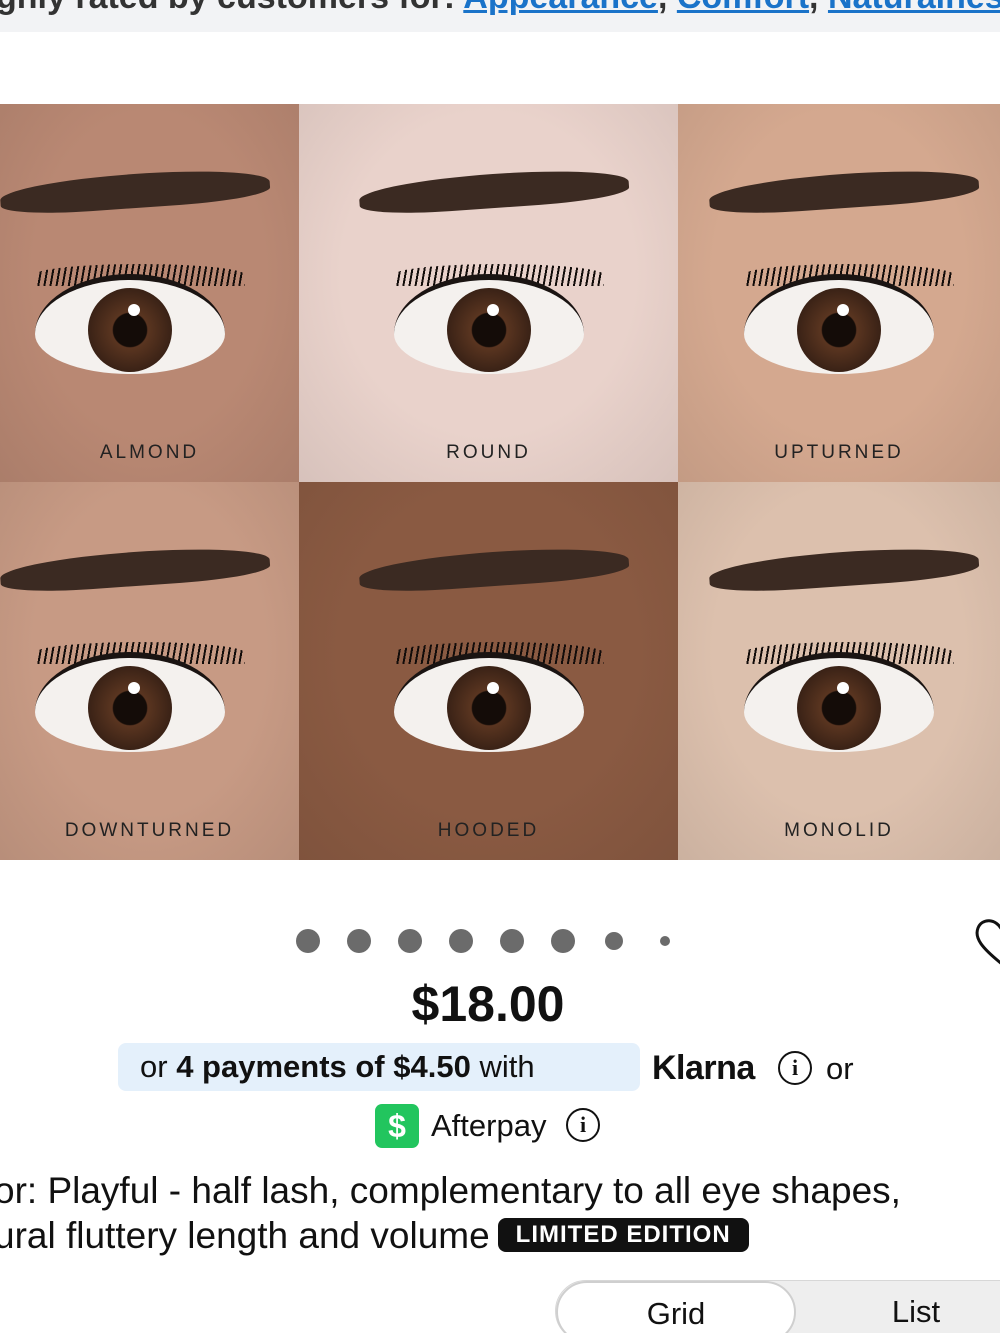 The height and width of the screenshot is (1333, 1000). I want to click on klarna-installments: or 4 payments of $4.50 with, so click(379, 1067).